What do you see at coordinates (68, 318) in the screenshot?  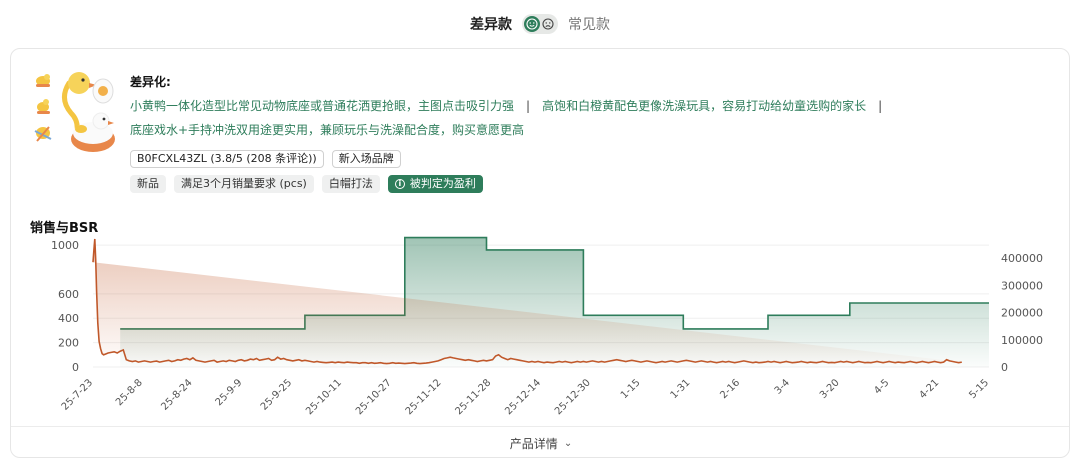 I see `y-left-tick-label: 400` at bounding box center [68, 318].